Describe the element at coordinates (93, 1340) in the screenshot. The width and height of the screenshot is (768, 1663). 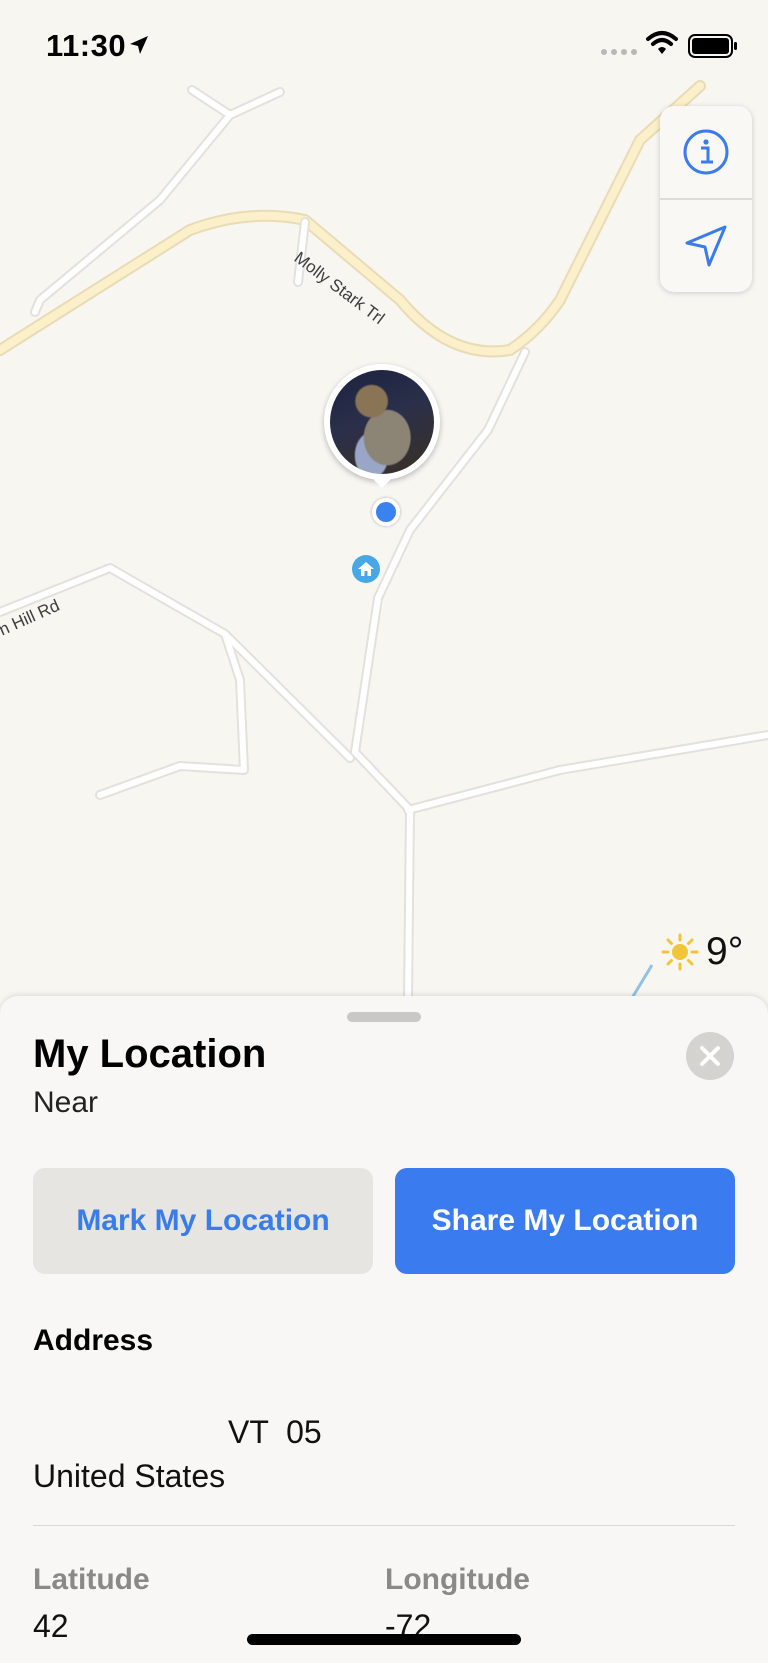
I see `address-label: Address` at that location.